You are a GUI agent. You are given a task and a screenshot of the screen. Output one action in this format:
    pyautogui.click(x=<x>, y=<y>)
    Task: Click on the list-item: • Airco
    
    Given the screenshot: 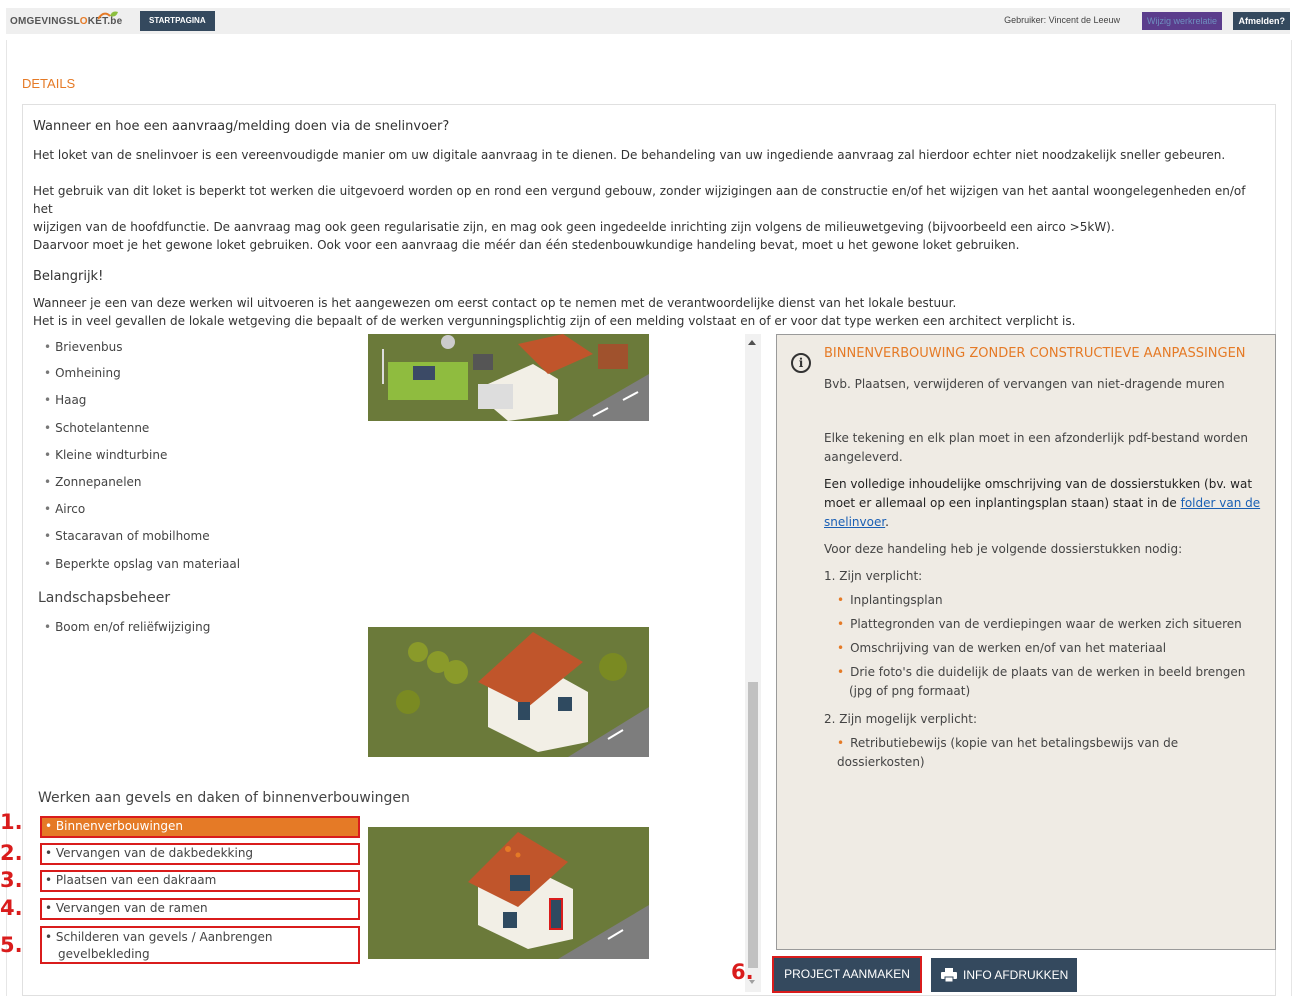 What is the action you would take?
    pyautogui.click(x=64, y=509)
    